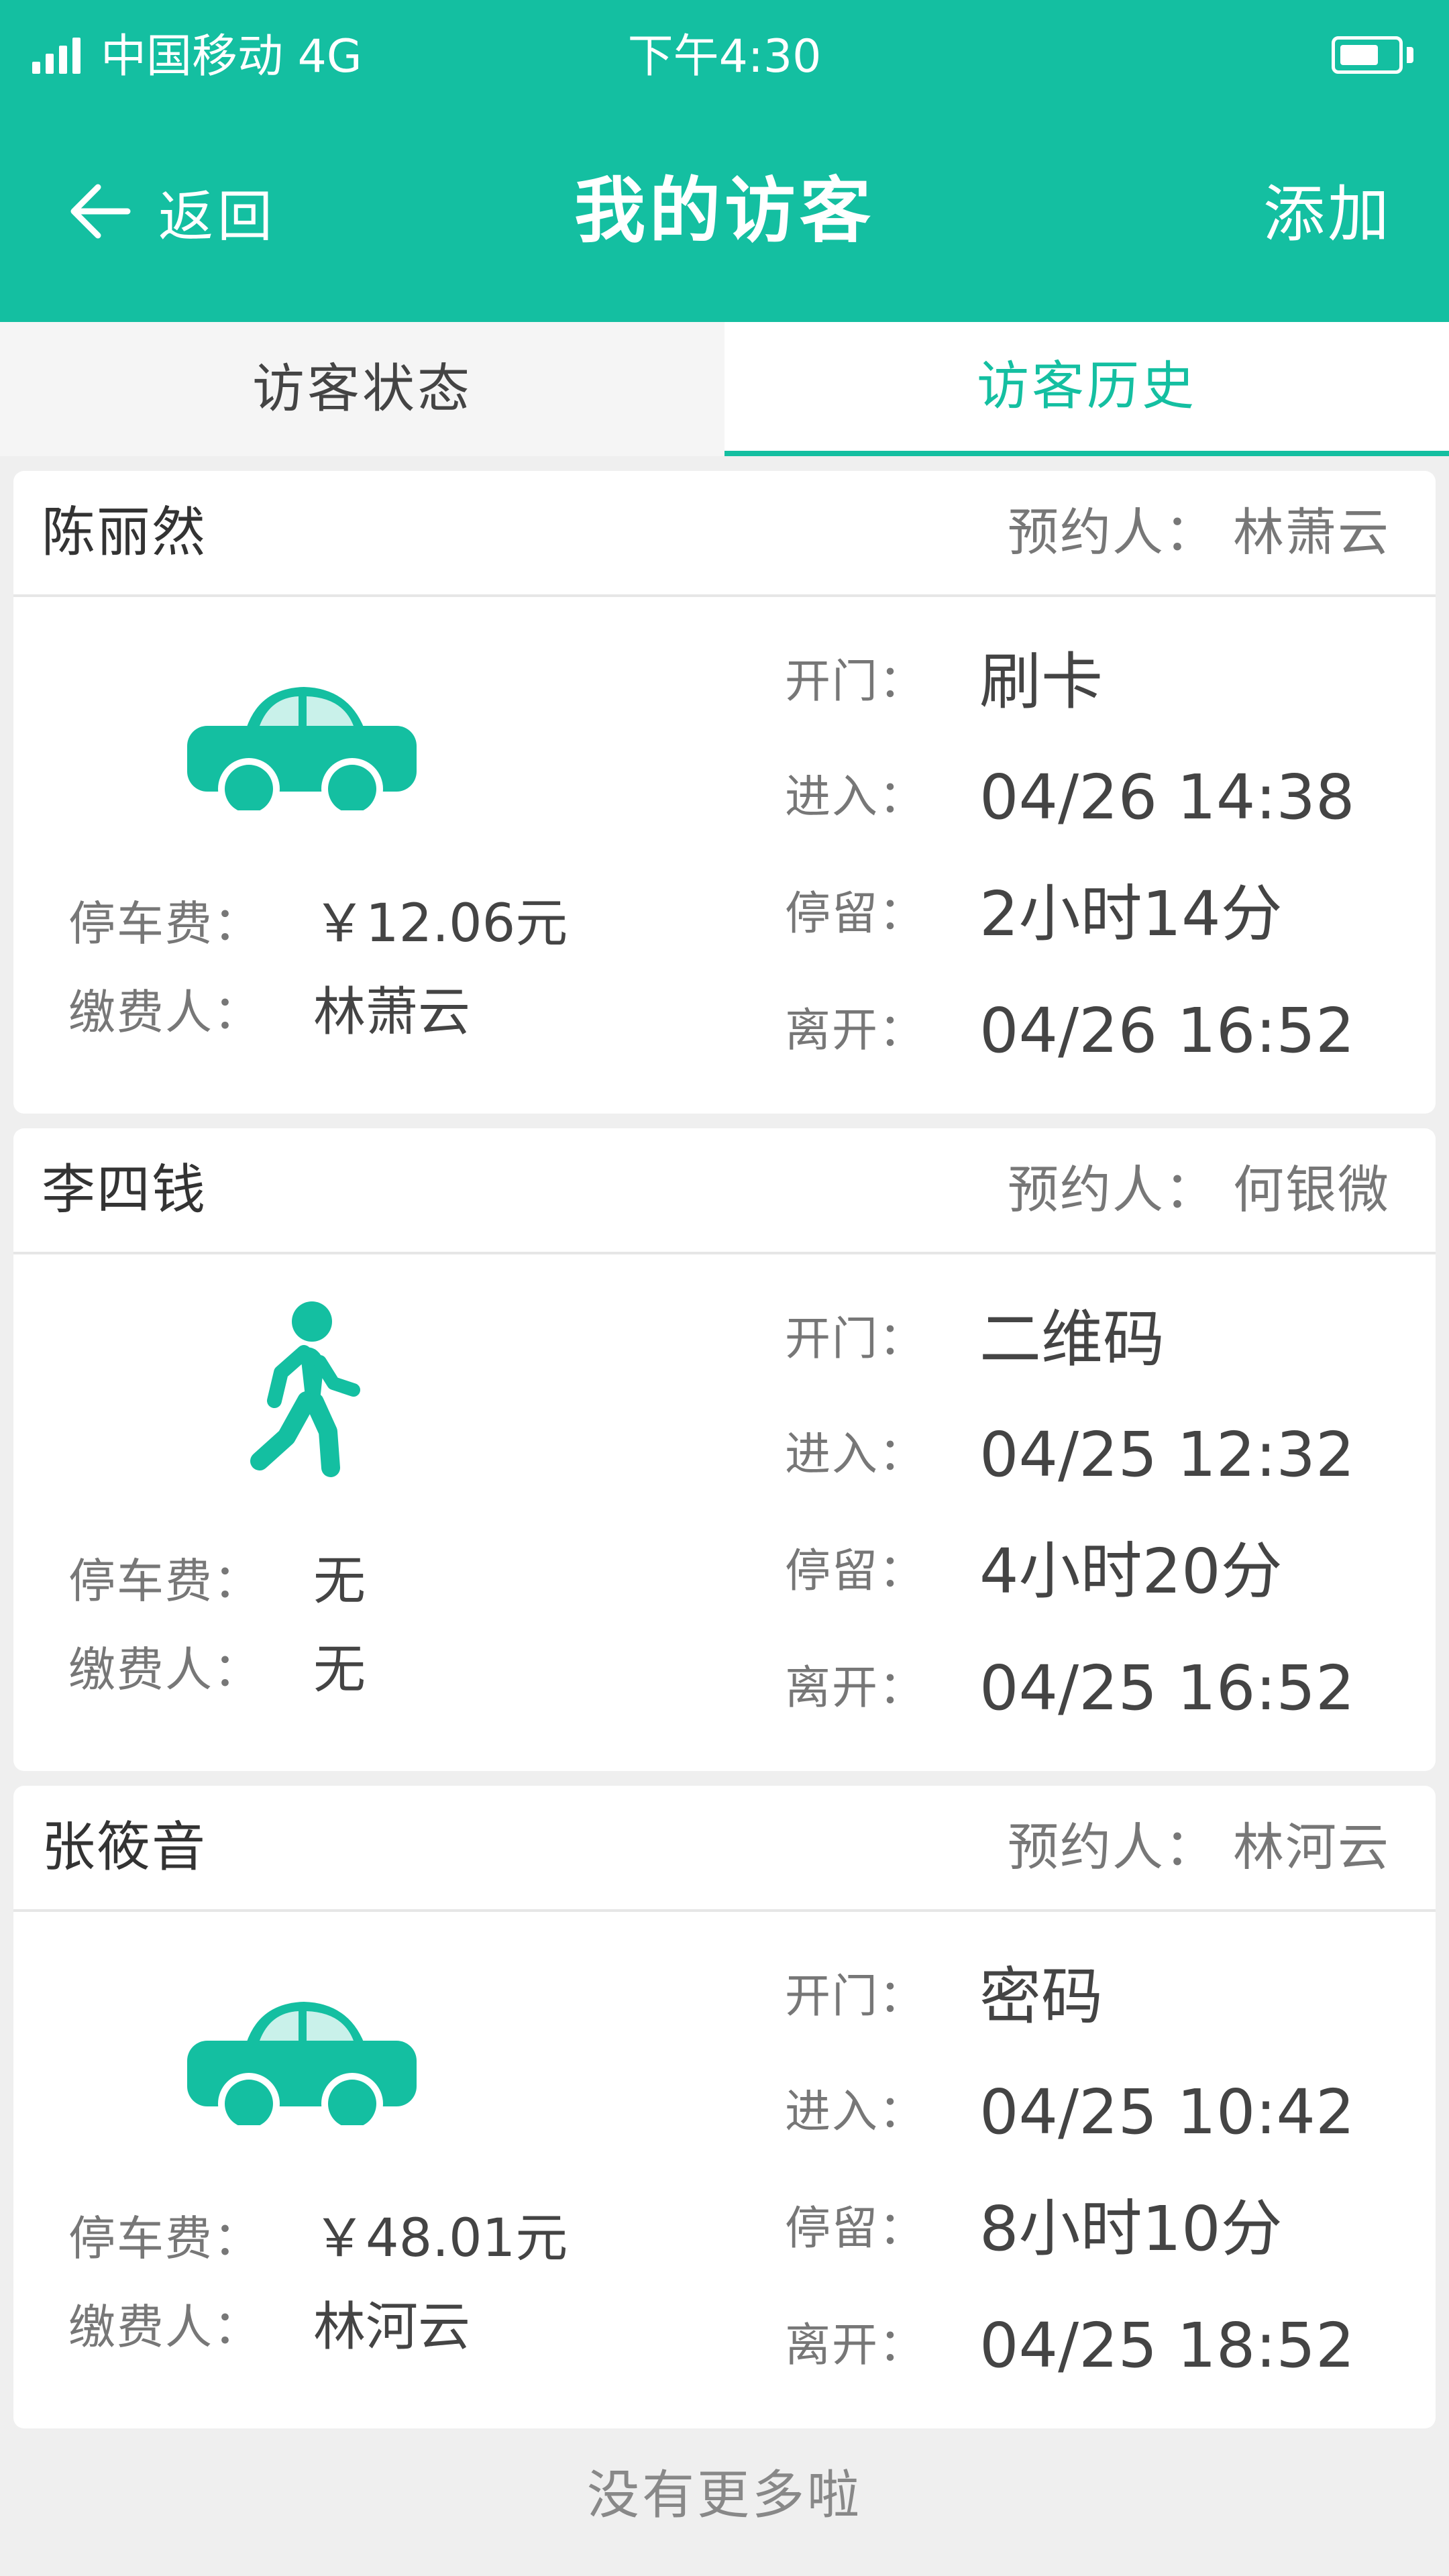 The image size is (1449, 2576). Describe the element at coordinates (124, 1190) in the screenshot. I see `visitor-name: 李四钱` at that location.